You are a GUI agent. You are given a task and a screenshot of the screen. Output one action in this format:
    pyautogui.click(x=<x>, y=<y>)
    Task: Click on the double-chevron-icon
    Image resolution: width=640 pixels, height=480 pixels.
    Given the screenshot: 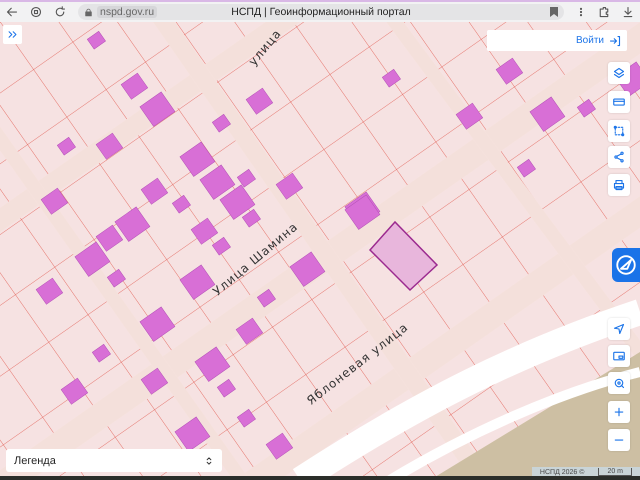 What is the action you would take?
    pyautogui.click(x=12, y=34)
    